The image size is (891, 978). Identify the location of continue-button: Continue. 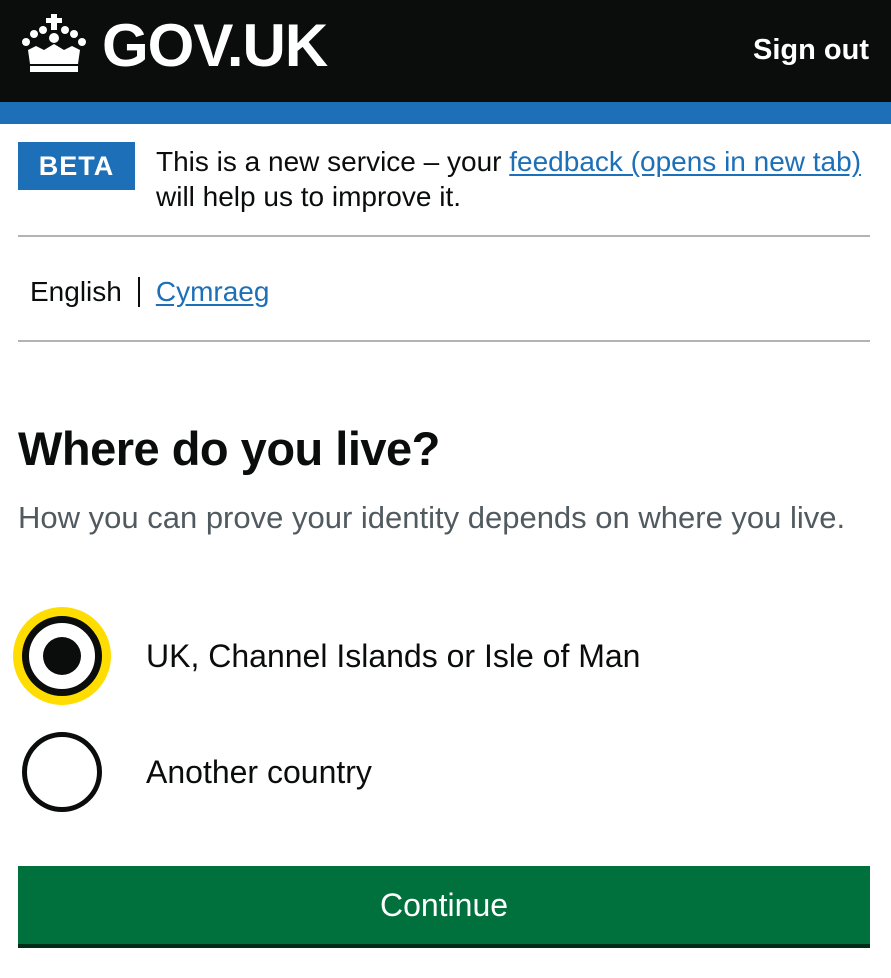
(444, 905).